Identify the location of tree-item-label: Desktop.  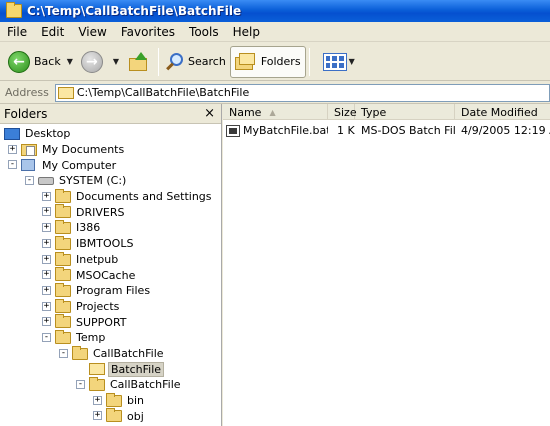
(48, 134).